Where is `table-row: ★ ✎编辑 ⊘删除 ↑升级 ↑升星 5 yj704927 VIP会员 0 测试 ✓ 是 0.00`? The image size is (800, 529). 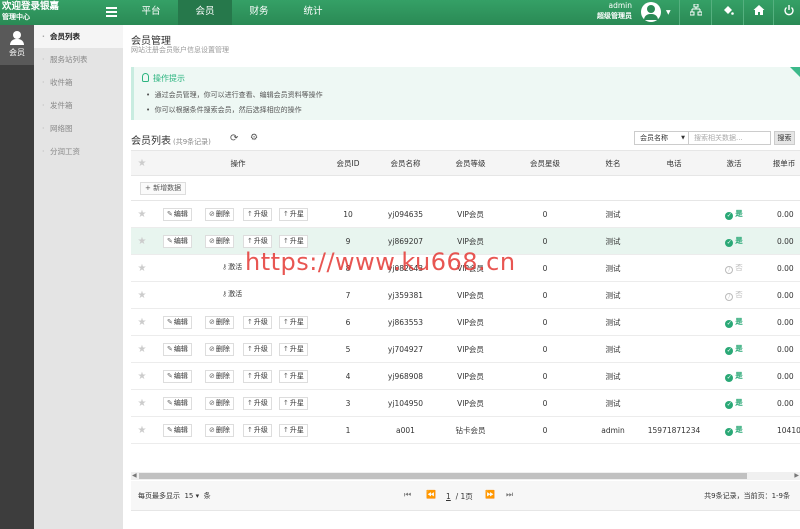
table-row: ★ ✎编辑 ⊘删除 ↑升级 ↑升星 5 yj704927 VIP会员 0 测试 ✓ 是 0.00 is located at coordinates (465, 349).